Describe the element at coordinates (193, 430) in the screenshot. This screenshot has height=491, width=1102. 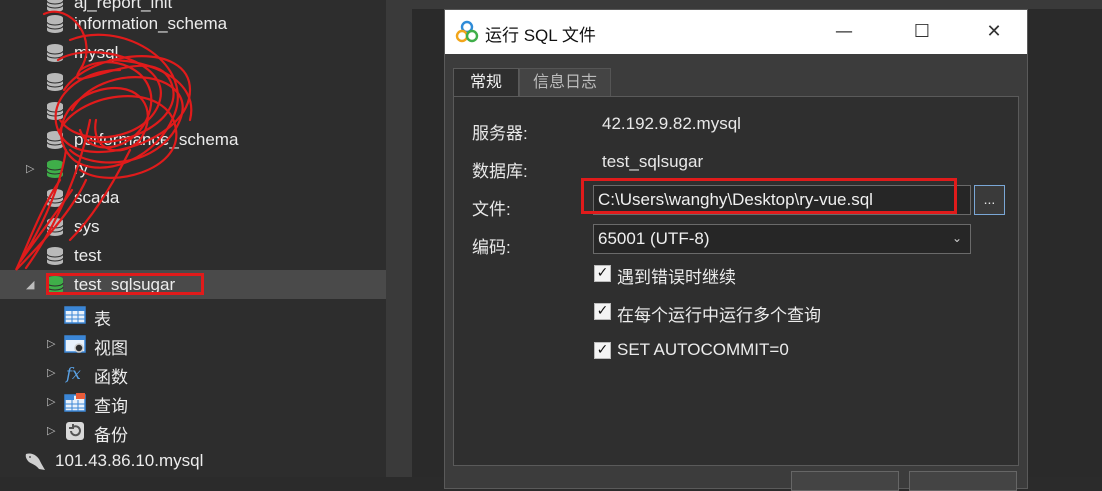
I see `tree-item-object: ▷ 备份` at that location.